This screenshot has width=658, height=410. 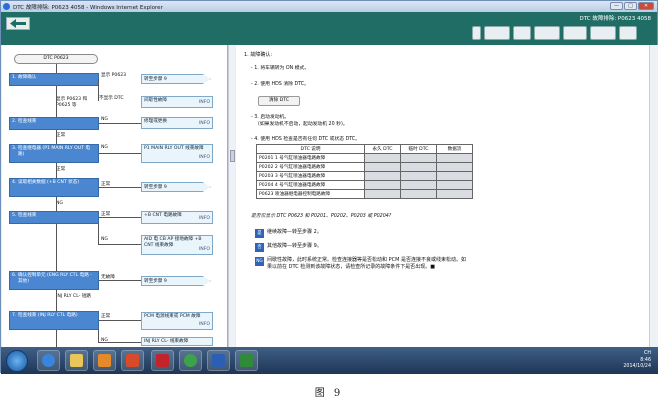 I want to click on result-pcm: PCM 电源线束或 PCM 故障 INFO, so click(x=177, y=321).